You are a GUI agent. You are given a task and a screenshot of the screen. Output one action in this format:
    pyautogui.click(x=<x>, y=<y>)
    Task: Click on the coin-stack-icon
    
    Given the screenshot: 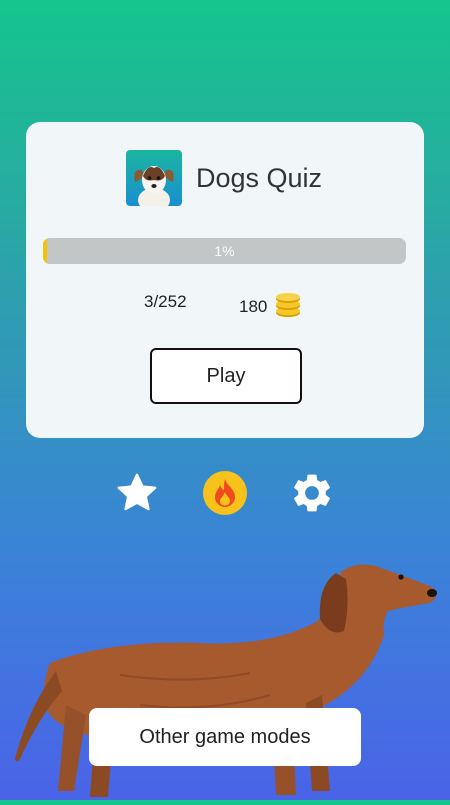 What is the action you would take?
    pyautogui.click(x=288, y=306)
    